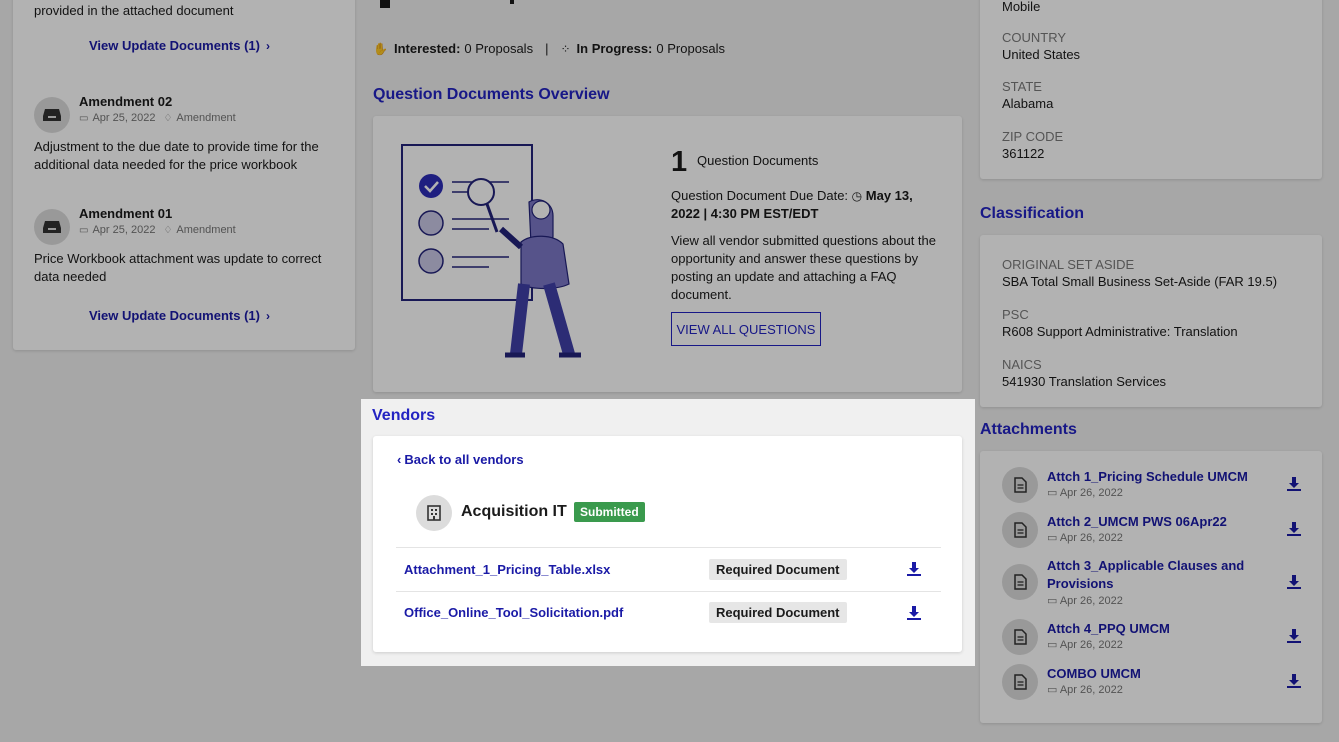 Image resolution: width=1339 pixels, height=742 pixels. Describe the element at coordinates (507, 569) in the screenshot. I see `document-link: Attachment_1_Pricing_Table.xlsx` at that location.